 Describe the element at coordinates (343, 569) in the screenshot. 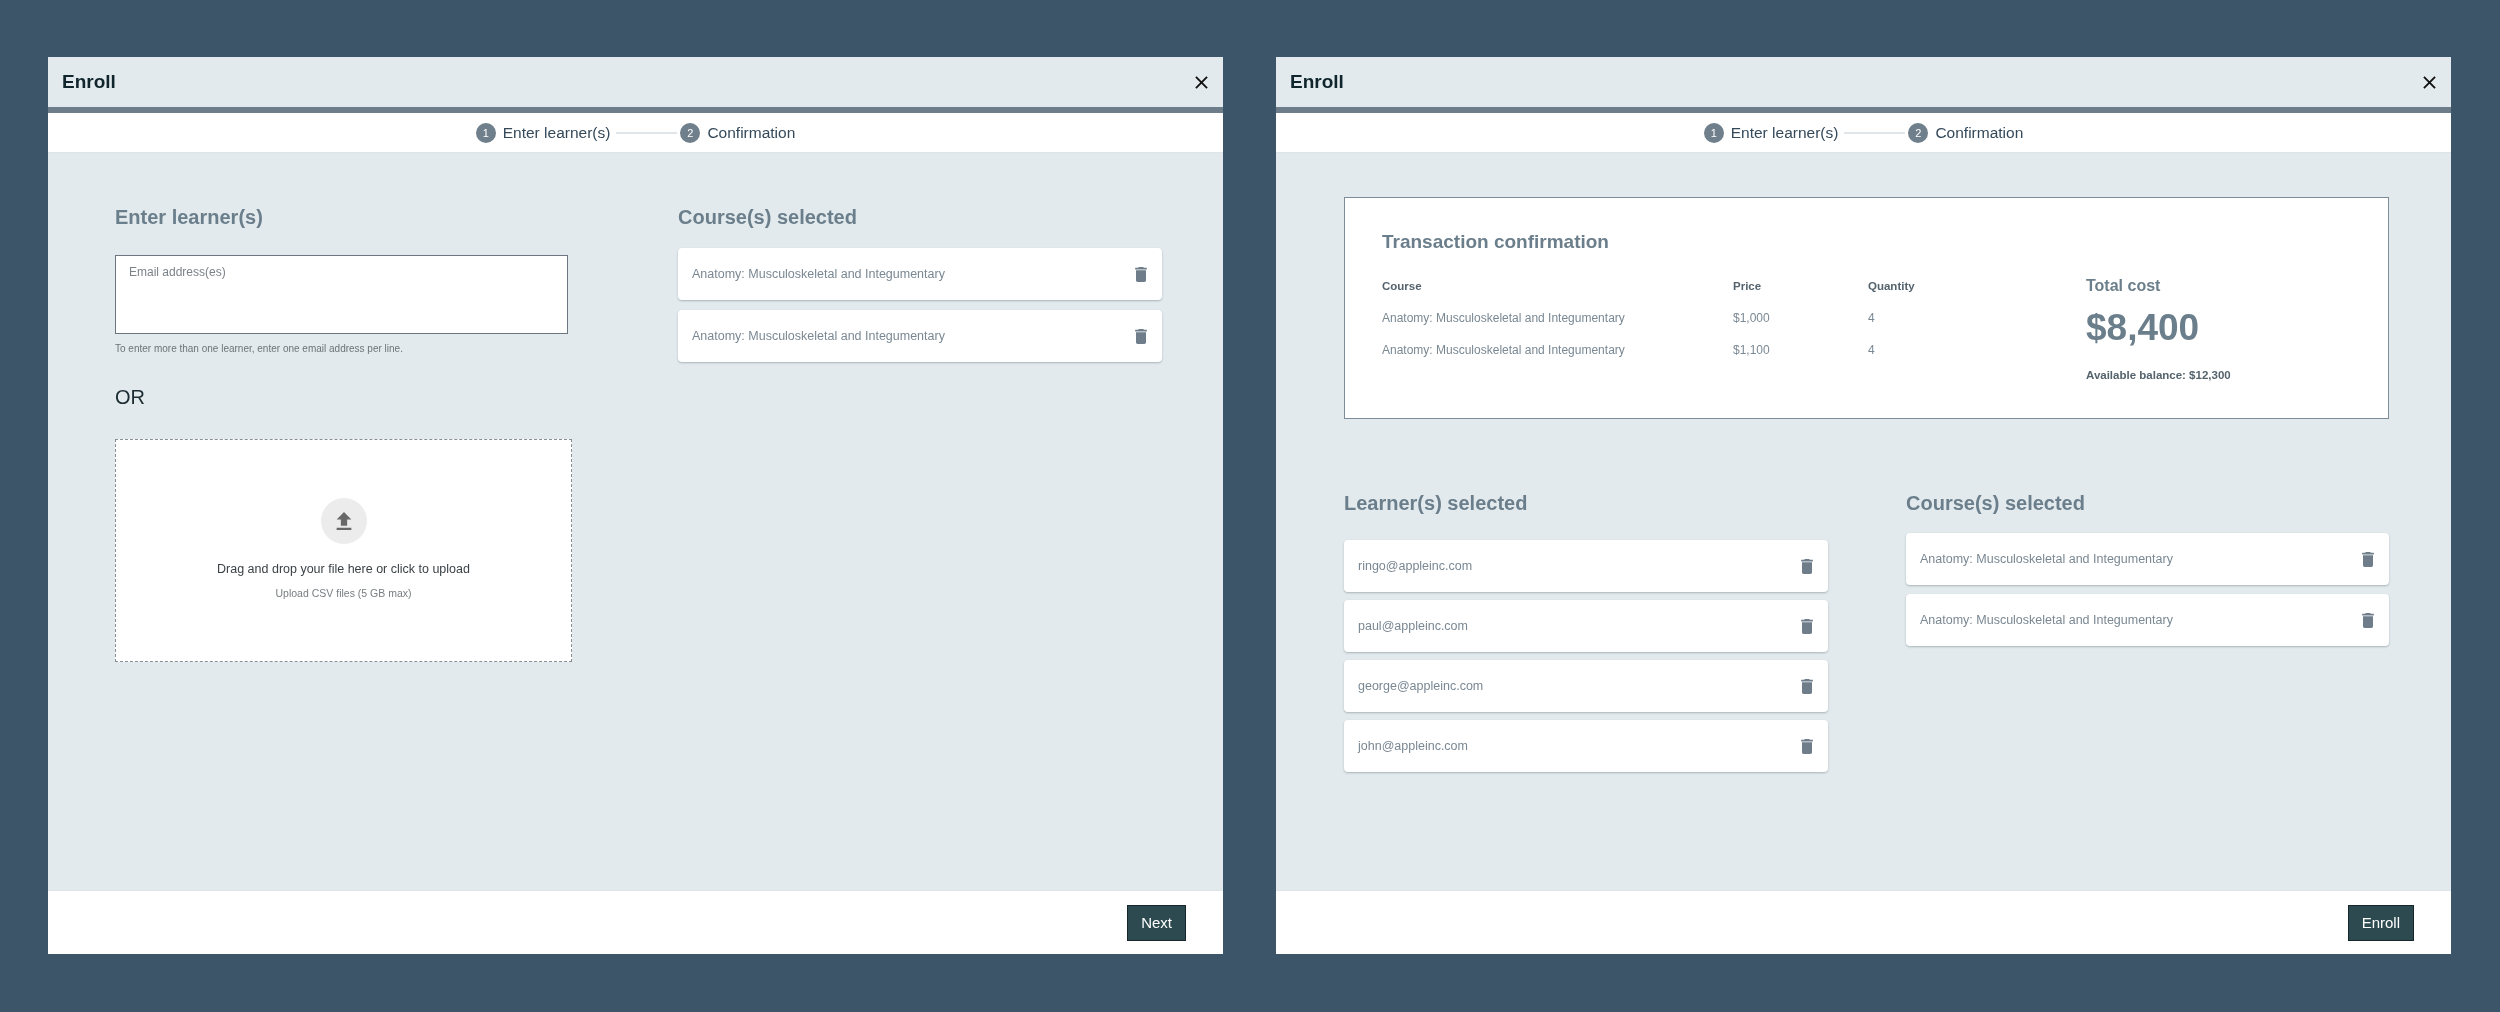

I see `upload-title: Drag and drop your file here or click to upload` at that location.